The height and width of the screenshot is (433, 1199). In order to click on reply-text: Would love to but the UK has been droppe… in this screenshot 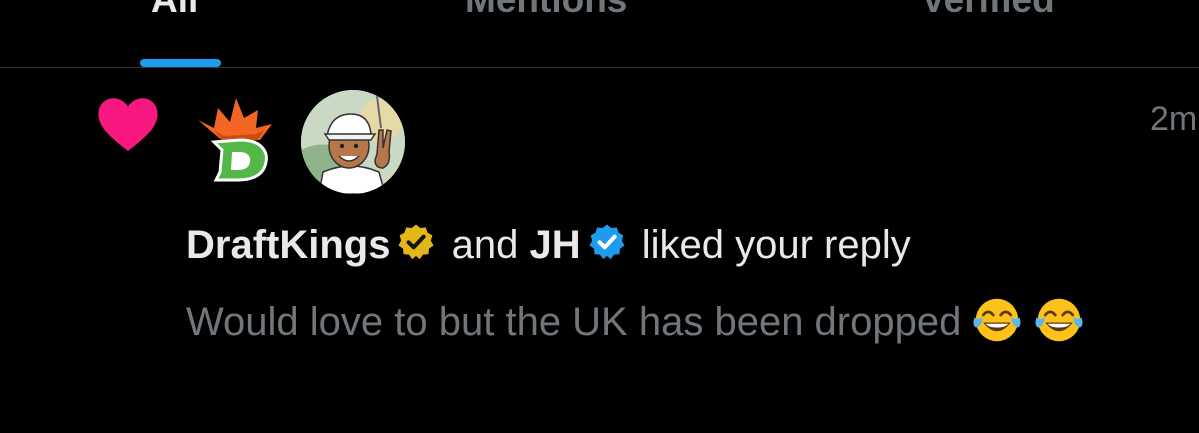, I will do `click(574, 322)`.